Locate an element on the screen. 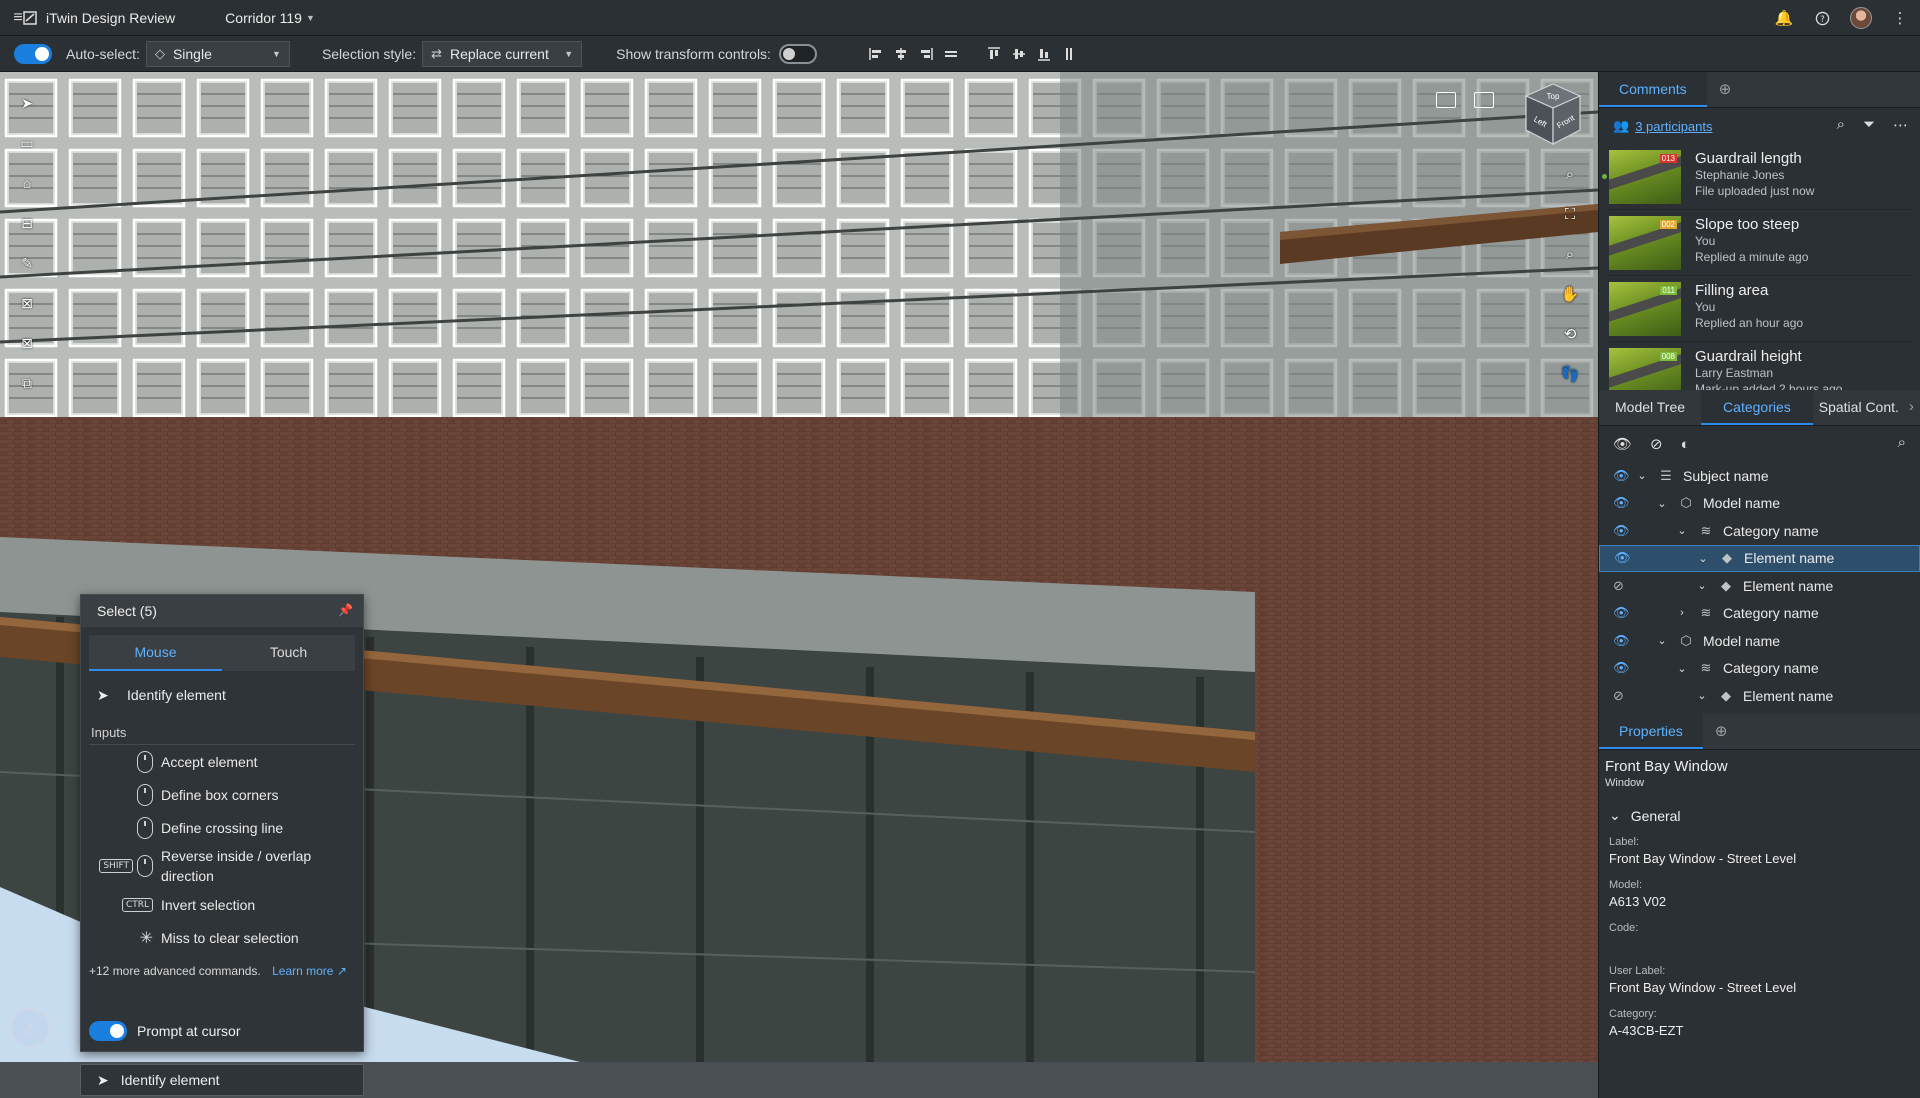  hide-all-icon: ⊘ is located at coordinates (1656, 444).